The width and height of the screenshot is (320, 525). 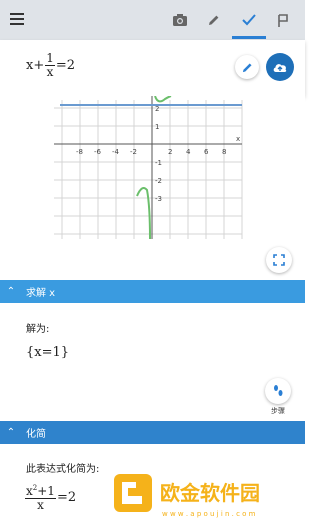 I want to click on curve-positive-branch, so click(x=163, y=99).